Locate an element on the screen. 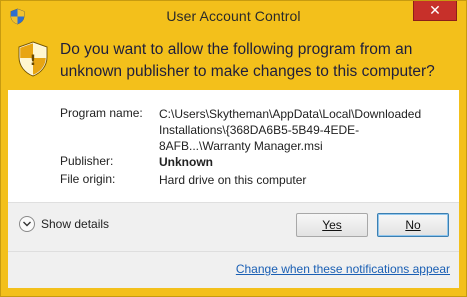 The image size is (467, 297). file-origin-value: Hard drive on this computer is located at coordinates (233, 180).